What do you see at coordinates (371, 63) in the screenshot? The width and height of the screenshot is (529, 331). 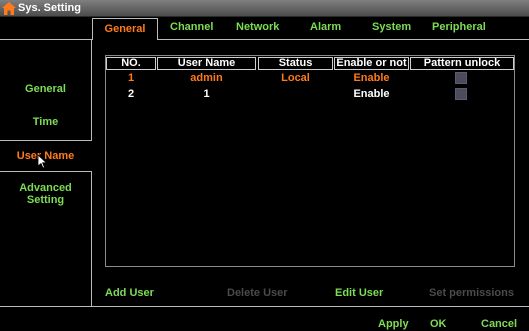 I see `column-header-enable: Enable or not` at bounding box center [371, 63].